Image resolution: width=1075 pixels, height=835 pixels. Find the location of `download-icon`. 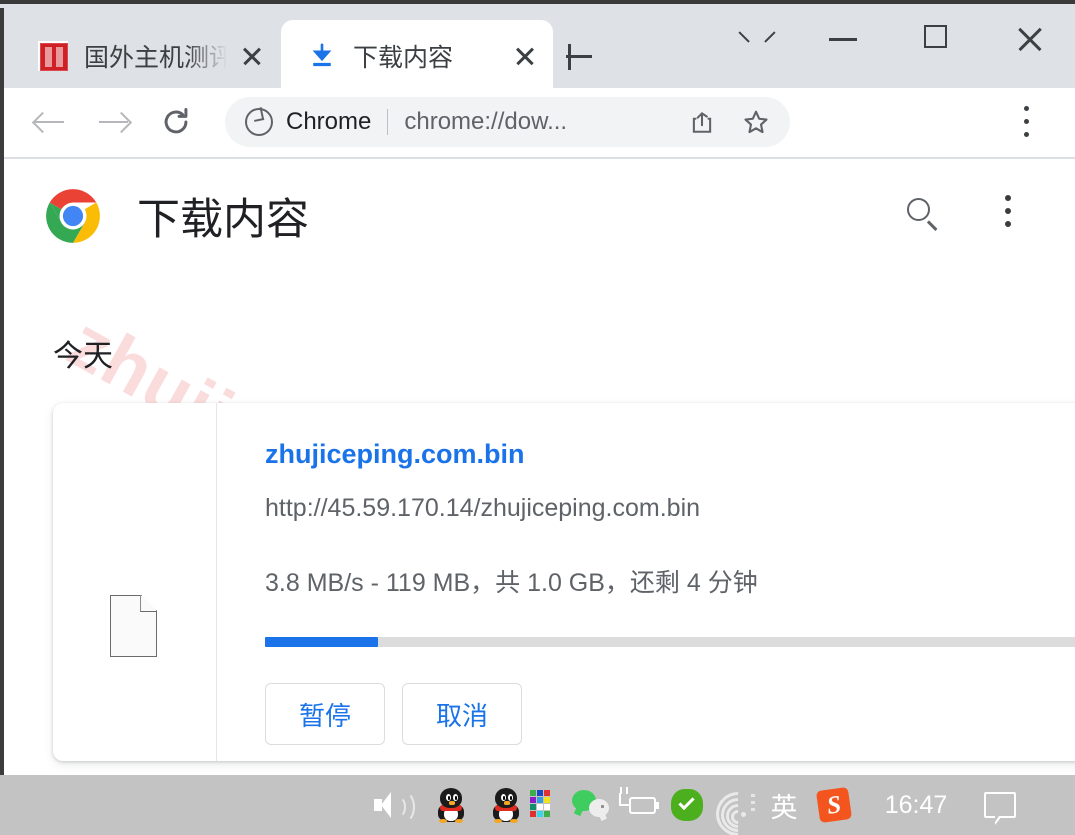

download-icon is located at coordinates (322, 56).